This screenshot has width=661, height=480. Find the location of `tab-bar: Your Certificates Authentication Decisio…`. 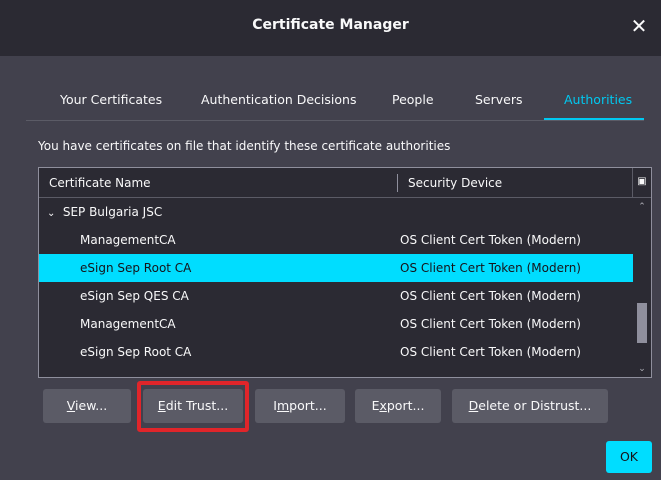

tab-bar: Your Certificates Authentication Decisio… is located at coordinates (346, 103).